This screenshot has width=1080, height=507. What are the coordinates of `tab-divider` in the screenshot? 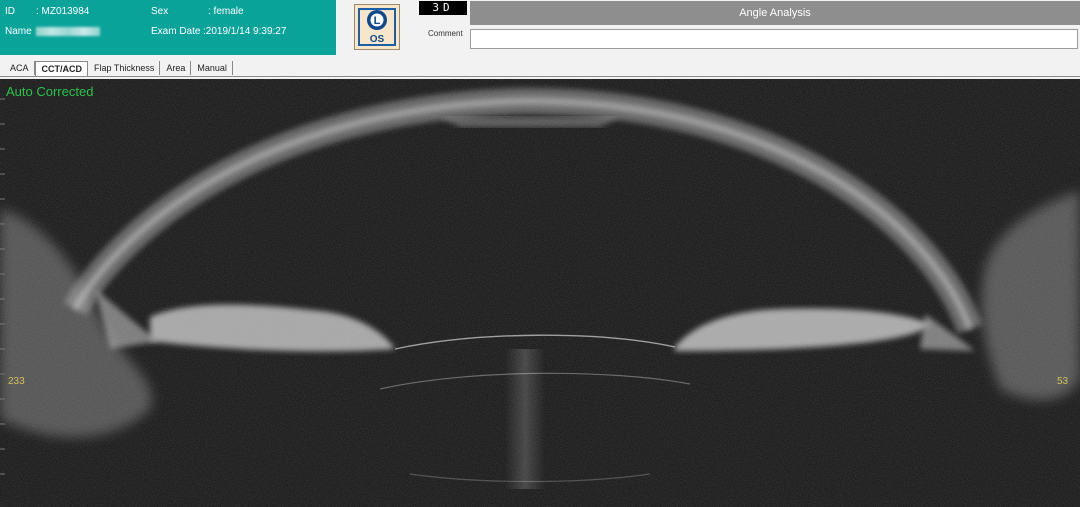 It's located at (540, 76).